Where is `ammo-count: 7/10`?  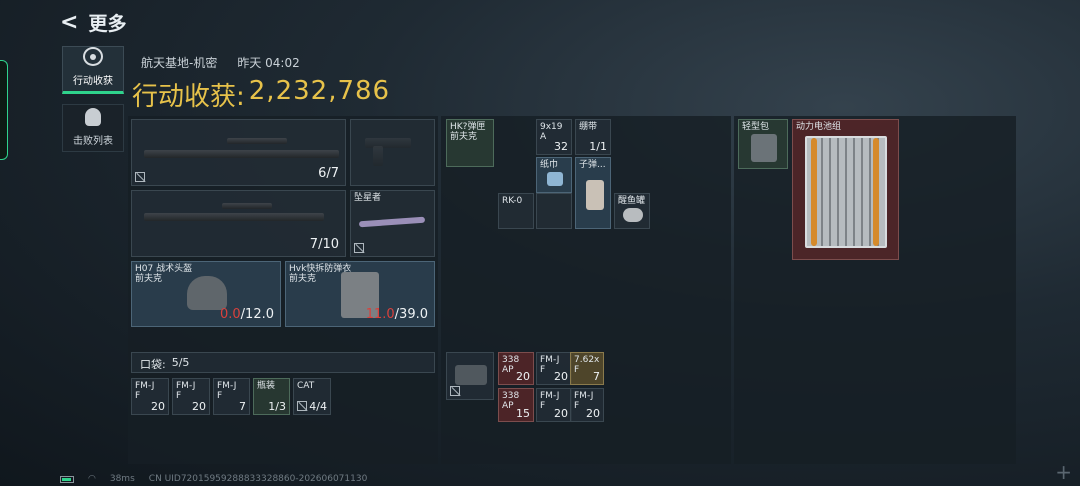 ammo-count: 7/10 is located at coordinates (324, 244).